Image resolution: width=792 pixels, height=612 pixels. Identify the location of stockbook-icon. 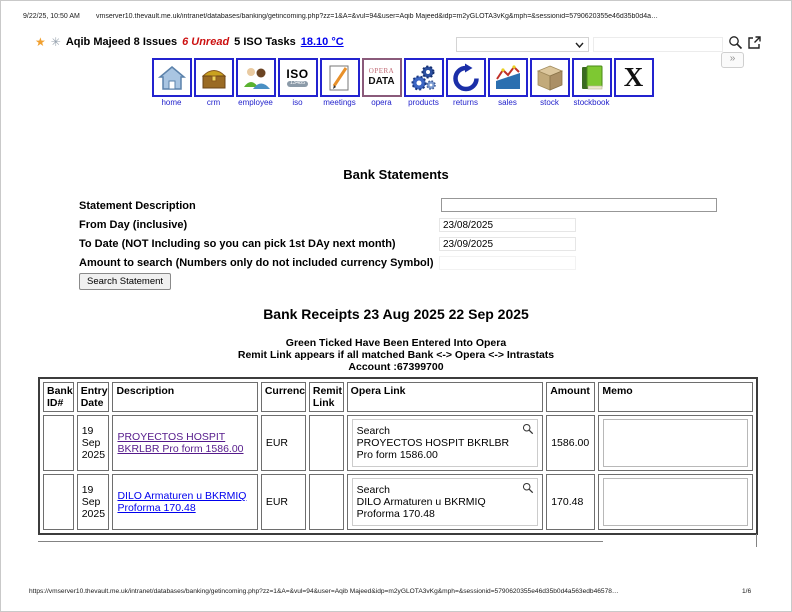
(591, 77).